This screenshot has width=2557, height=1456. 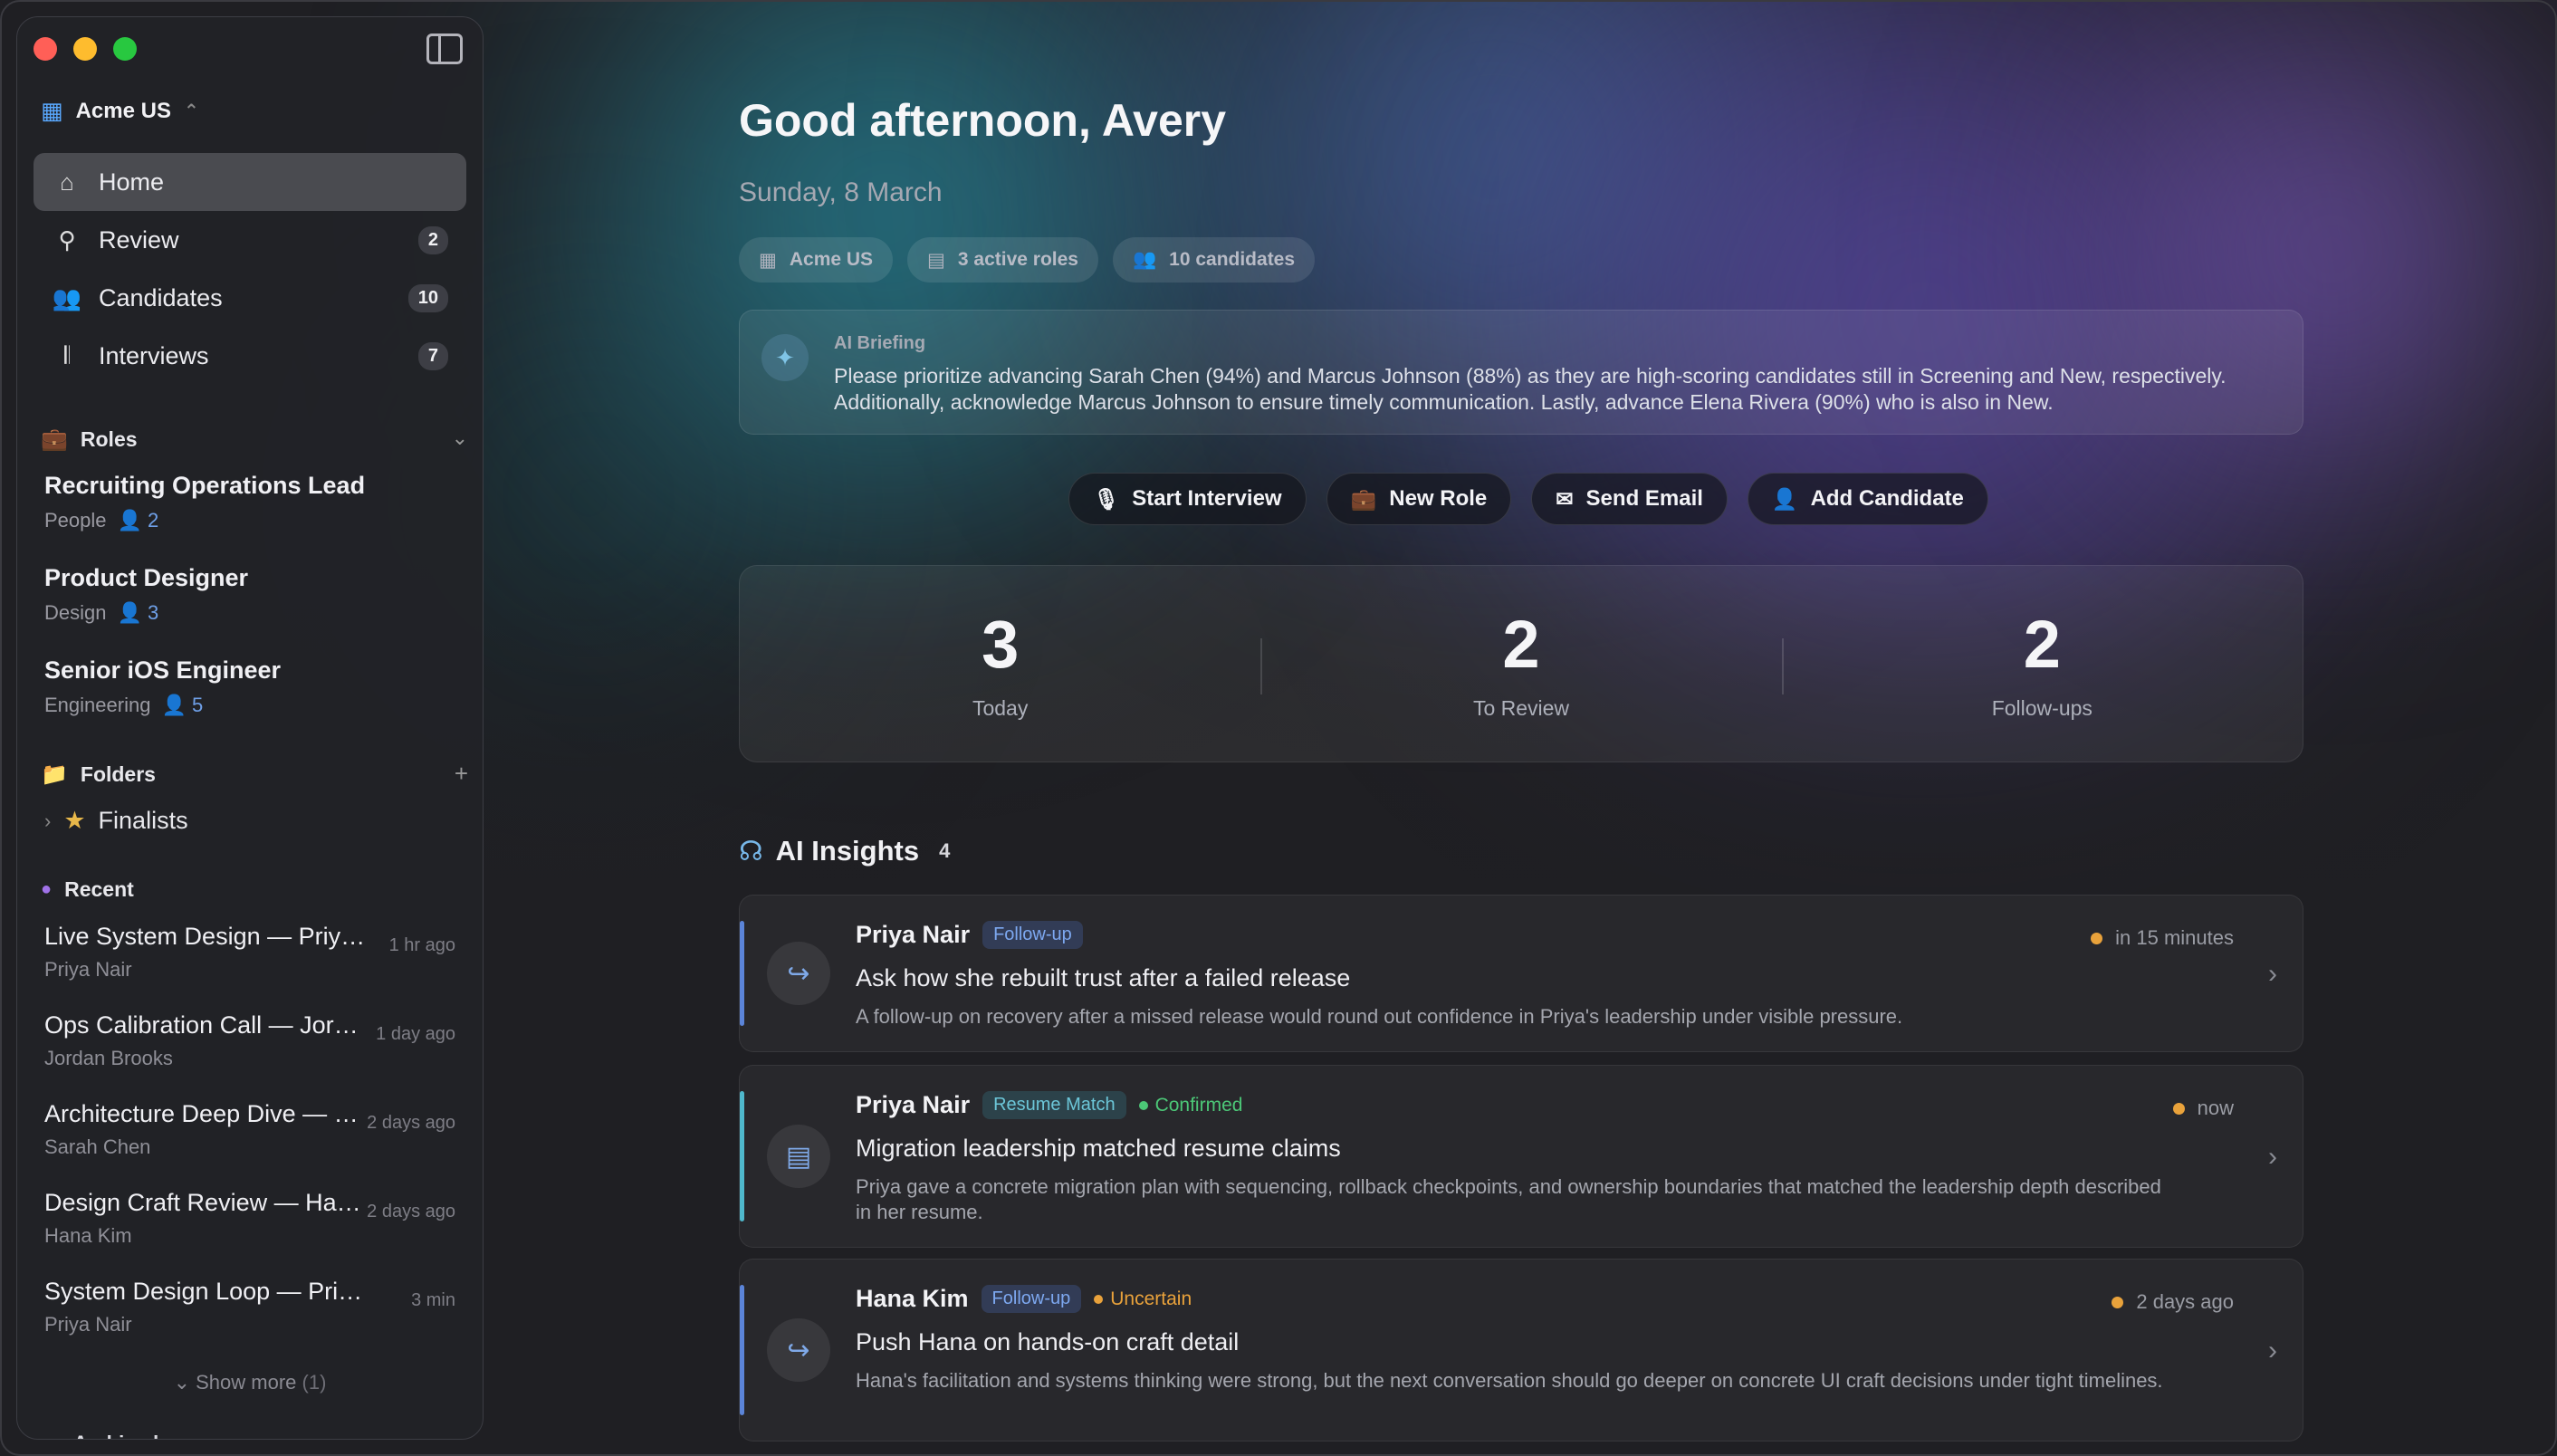 What do you see at coordinates (1001, 645) in the screenshot?
I see `stat-value: 3` at bounding box center [1001, 645].